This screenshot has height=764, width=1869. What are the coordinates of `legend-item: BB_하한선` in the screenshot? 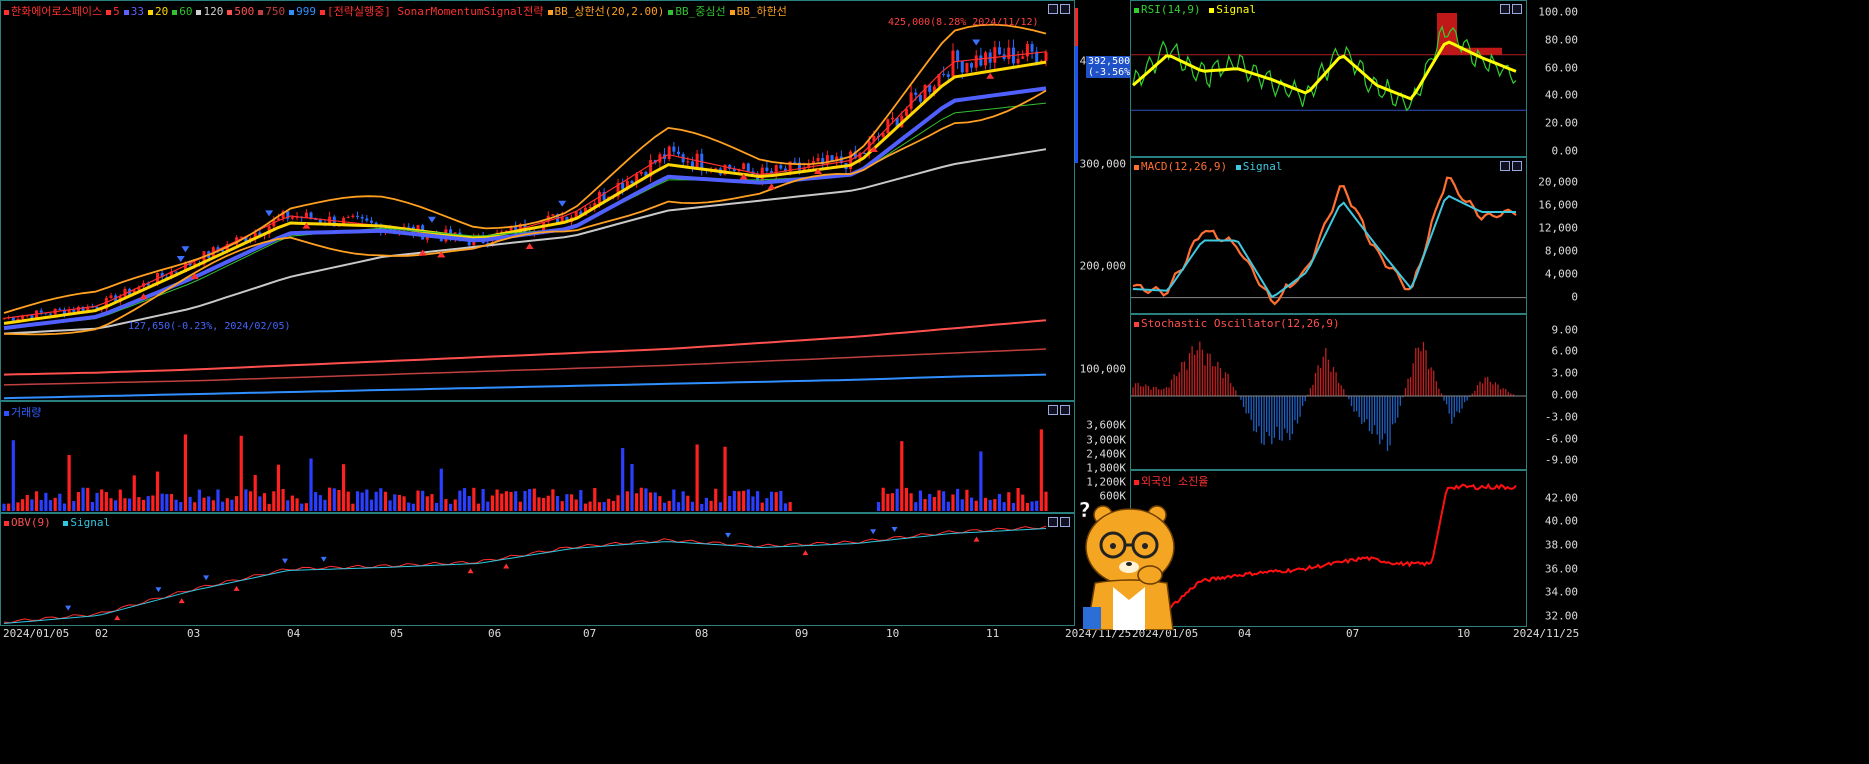 It's located at (761, 11).